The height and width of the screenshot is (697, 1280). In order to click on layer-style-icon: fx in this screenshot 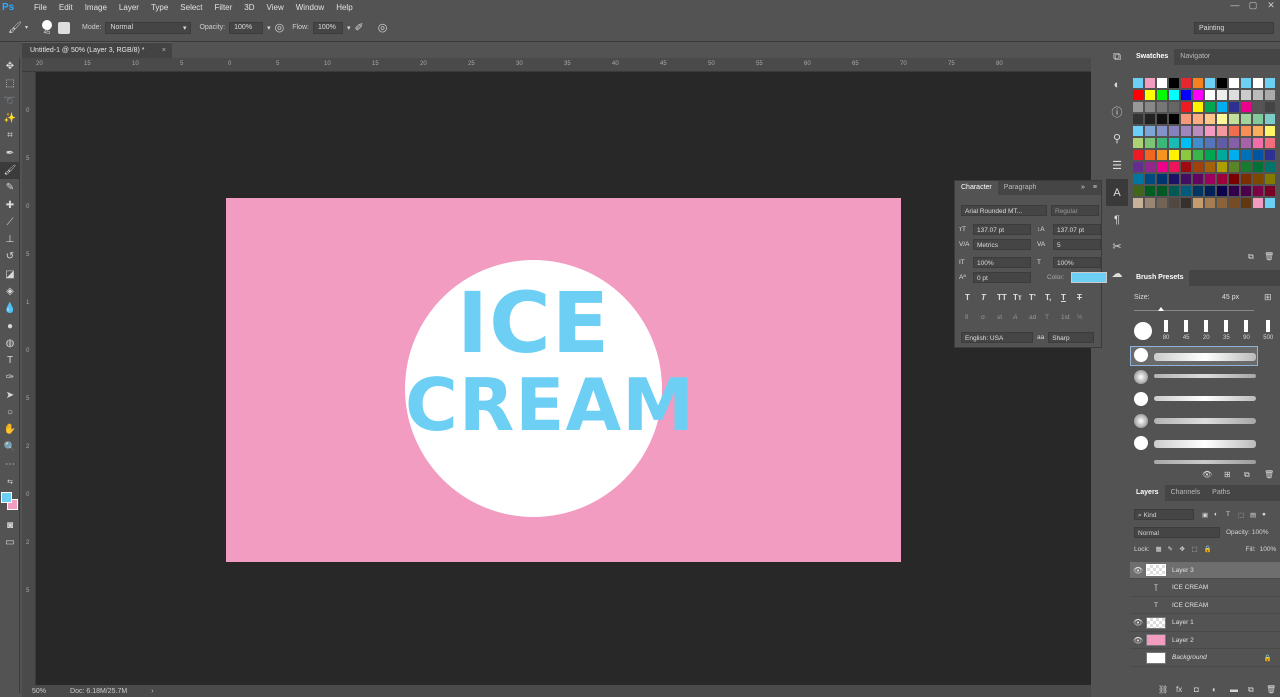, I will do `click(1185, 690)`.